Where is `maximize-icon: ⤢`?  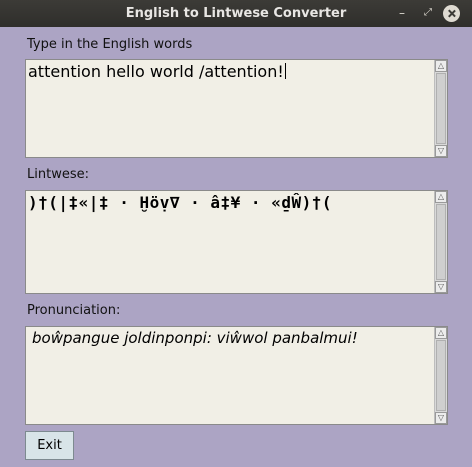 maximize-icon: ⤢ is located at coordinates (428, 13).